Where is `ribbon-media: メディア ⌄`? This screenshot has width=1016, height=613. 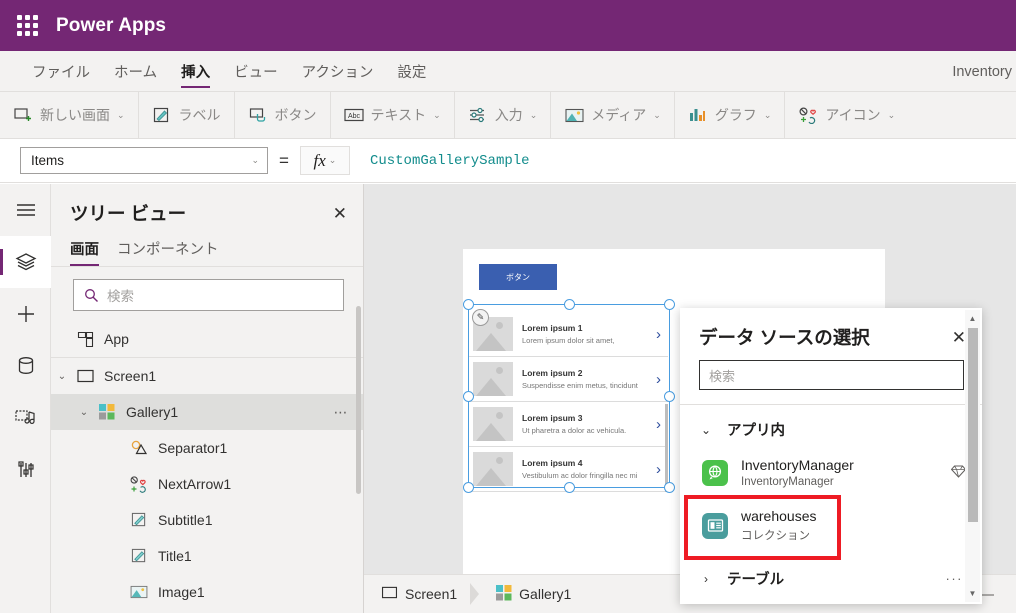
ribbon-media: メディア ⌄ is located at coordinates (613, 115).